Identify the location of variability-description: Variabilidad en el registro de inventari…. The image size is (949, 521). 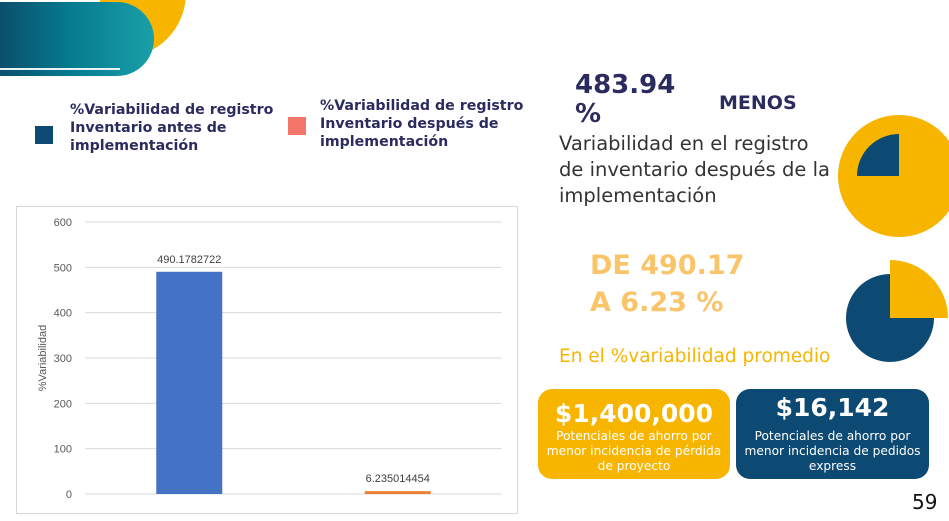
(694, 169).